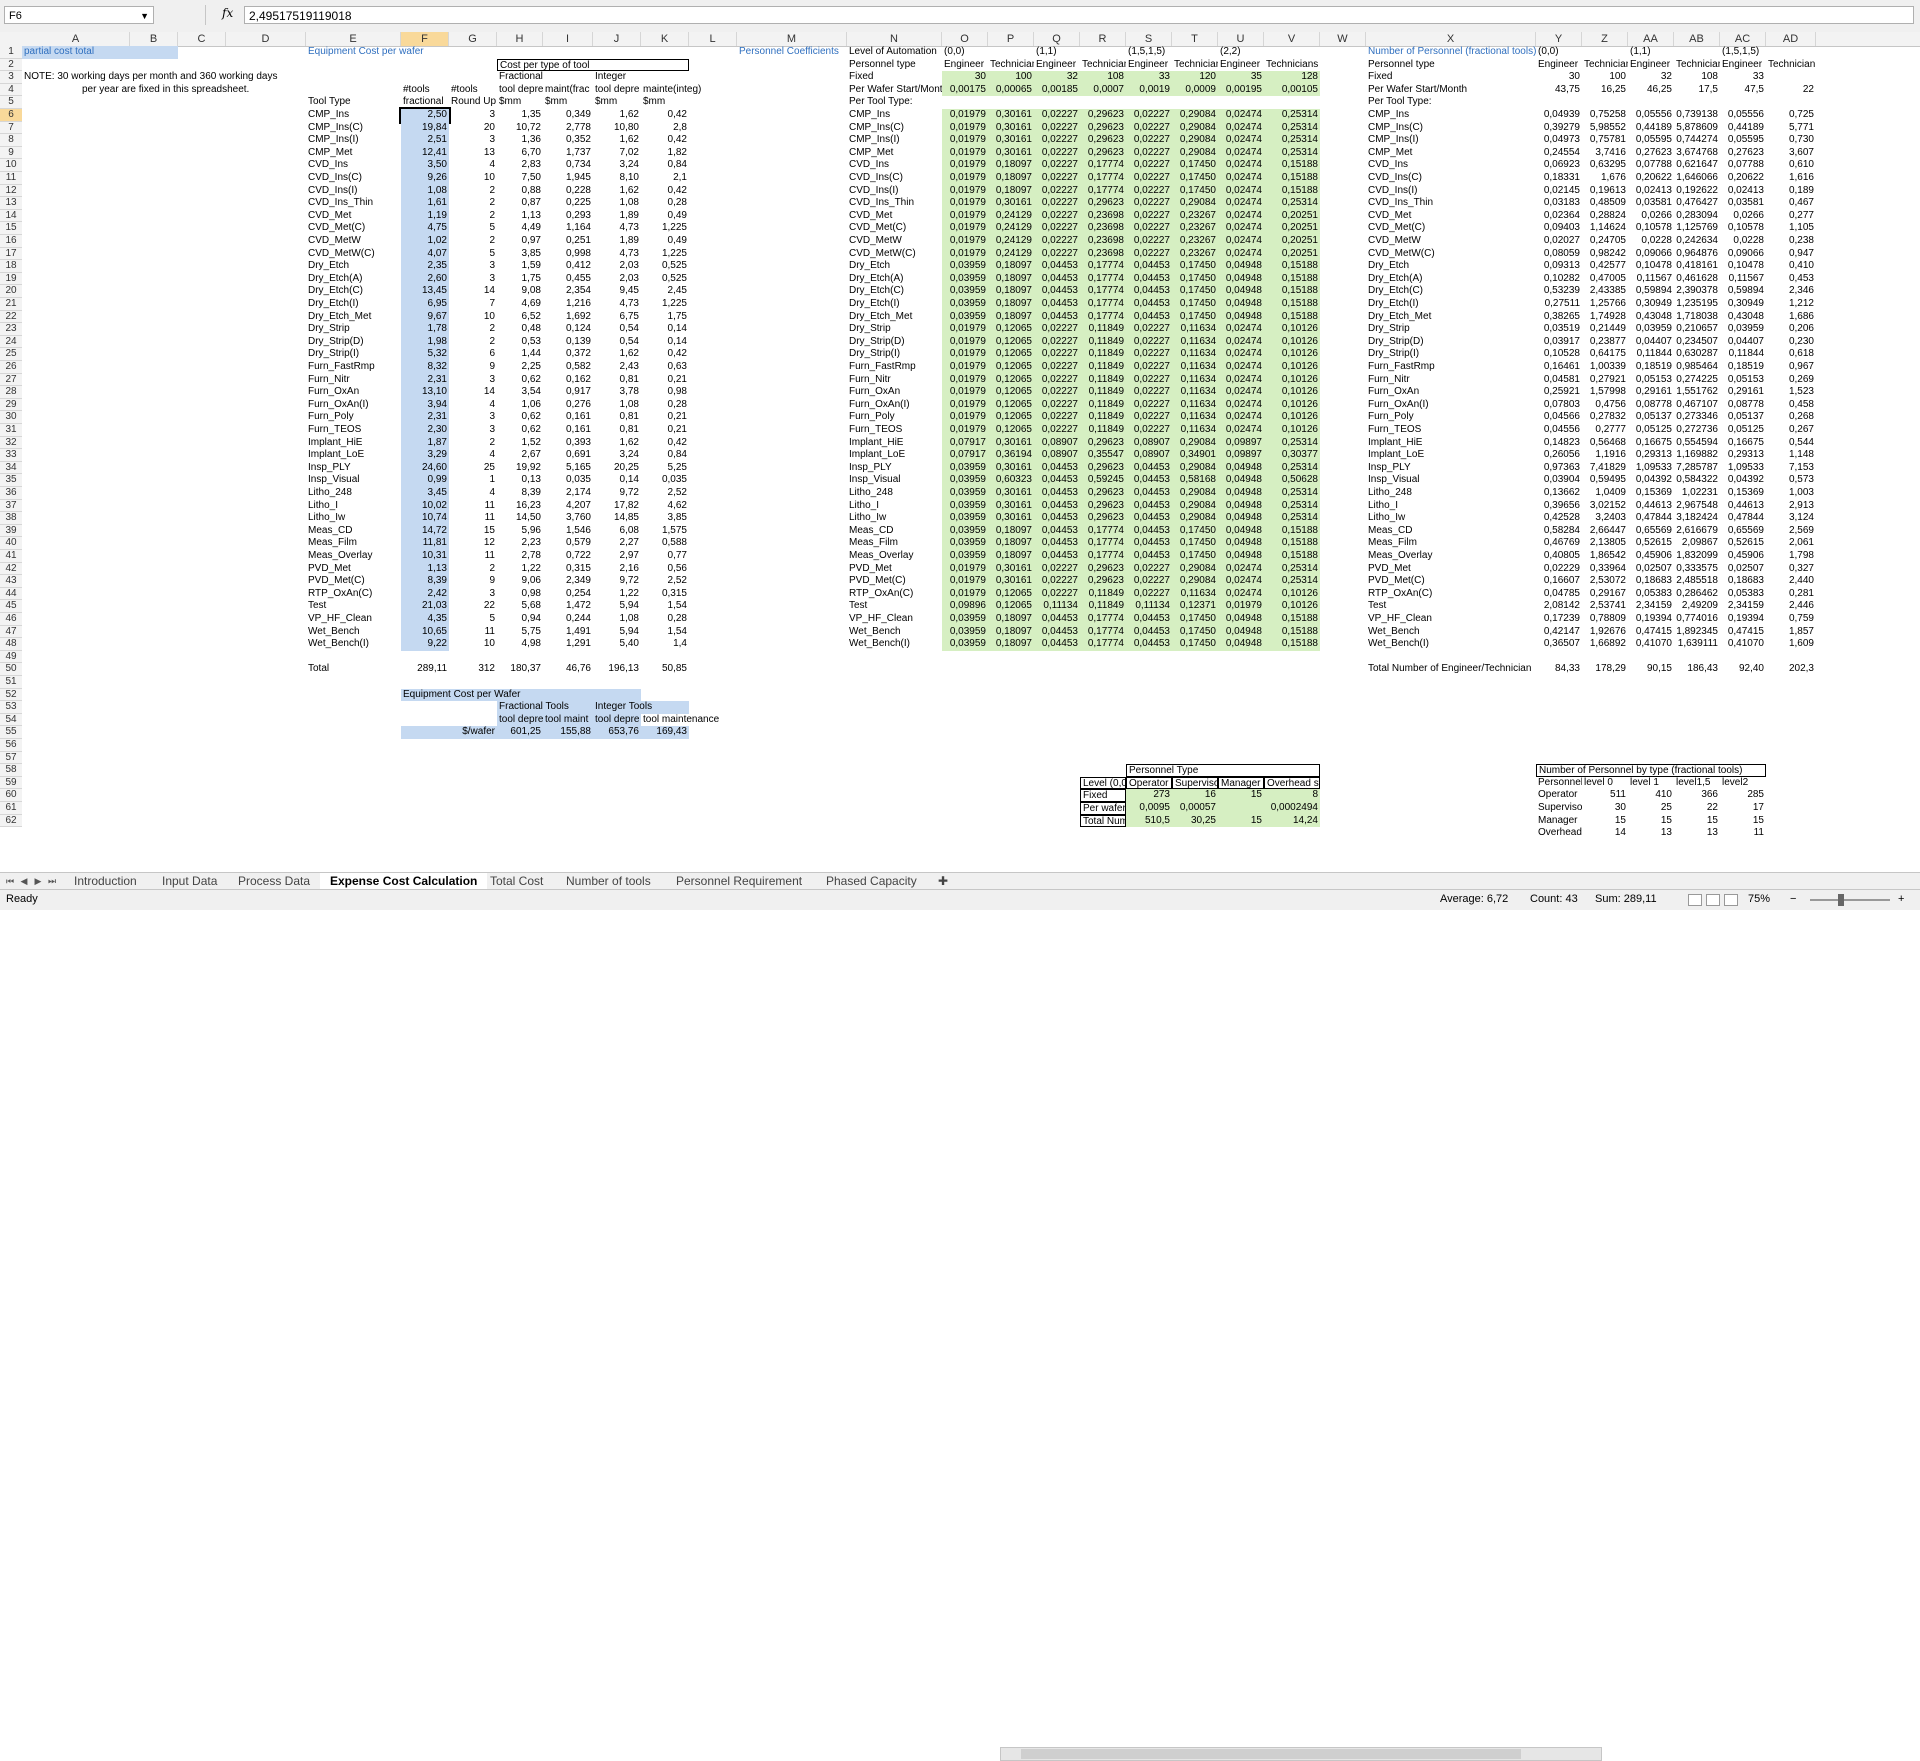 This screenshot has width=1920, height=1761. What do you see at coordinates (568, 543) in the screenshot?
I see `value: 0,579` at bounding box center [568, 543].